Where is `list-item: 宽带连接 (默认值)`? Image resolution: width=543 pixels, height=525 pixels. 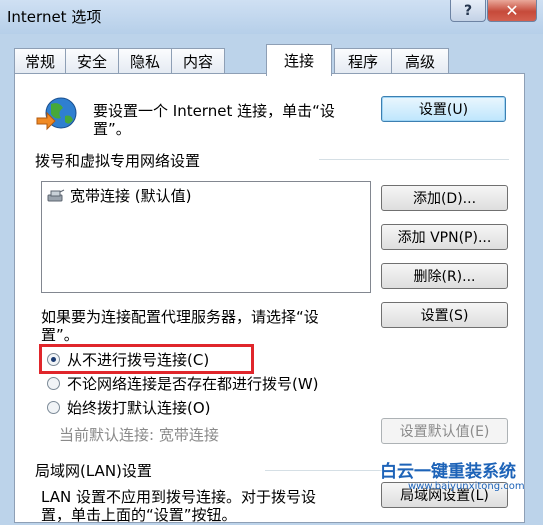 list-item: 宽带连接 (默认值) is located at coordinates (118, 195).